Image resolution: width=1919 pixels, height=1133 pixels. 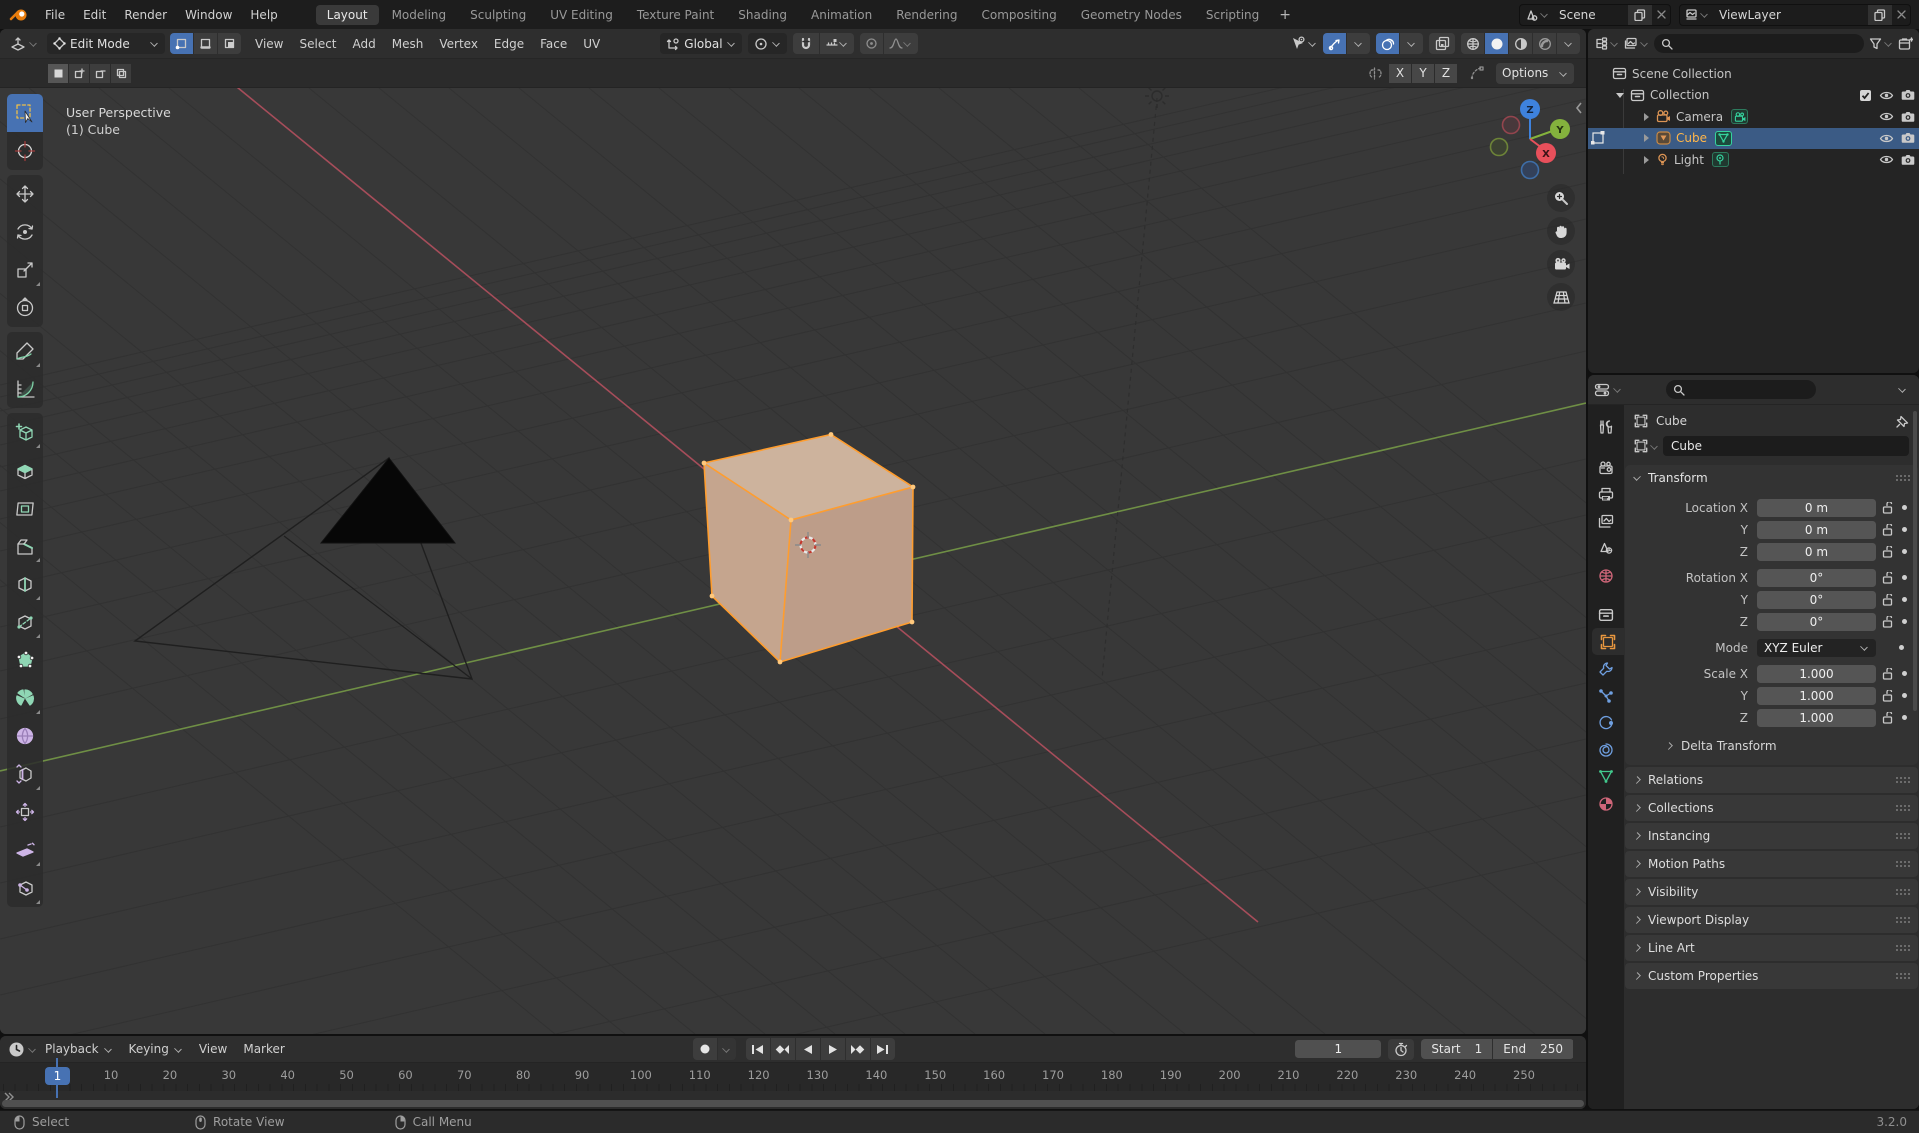 What do you see at coordinates (419, 15) in the screenshot?
I see `workspace-tab-modeling: Modeling` at bounding box center [419, 15].